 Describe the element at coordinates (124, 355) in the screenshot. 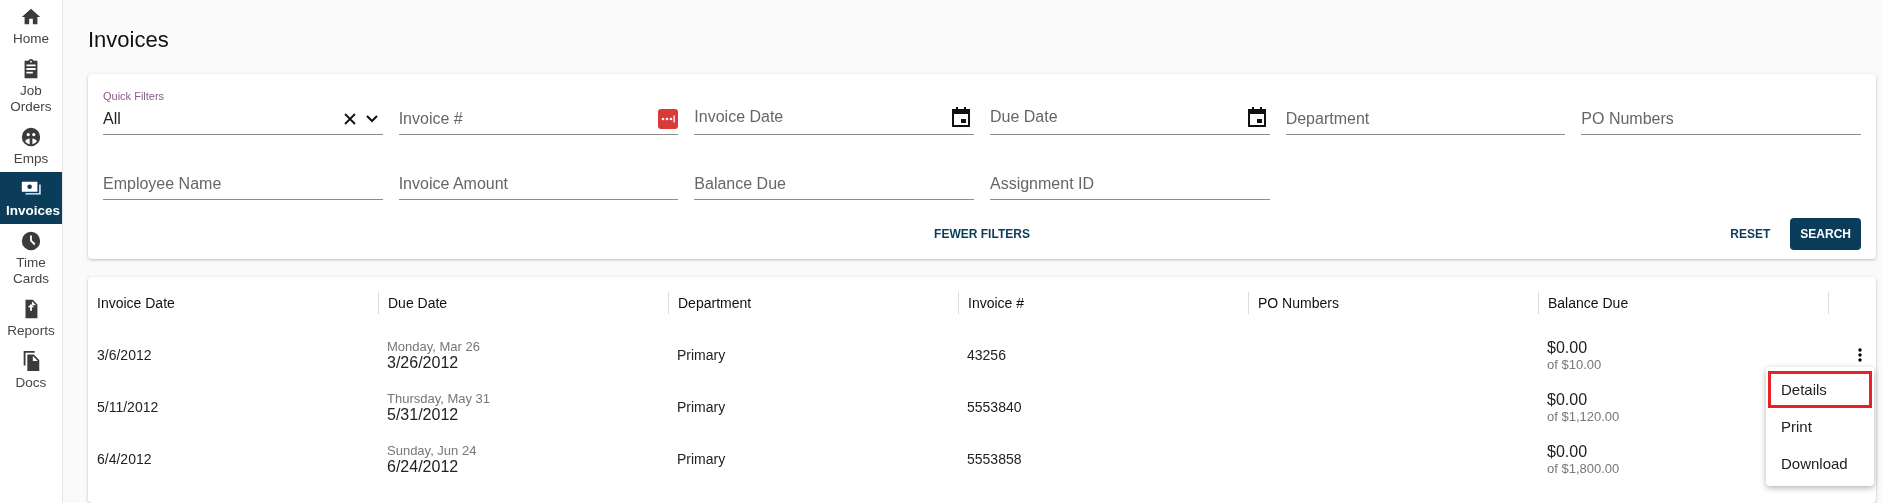

I see `table-cell-text: 3/6/2012` at that location.